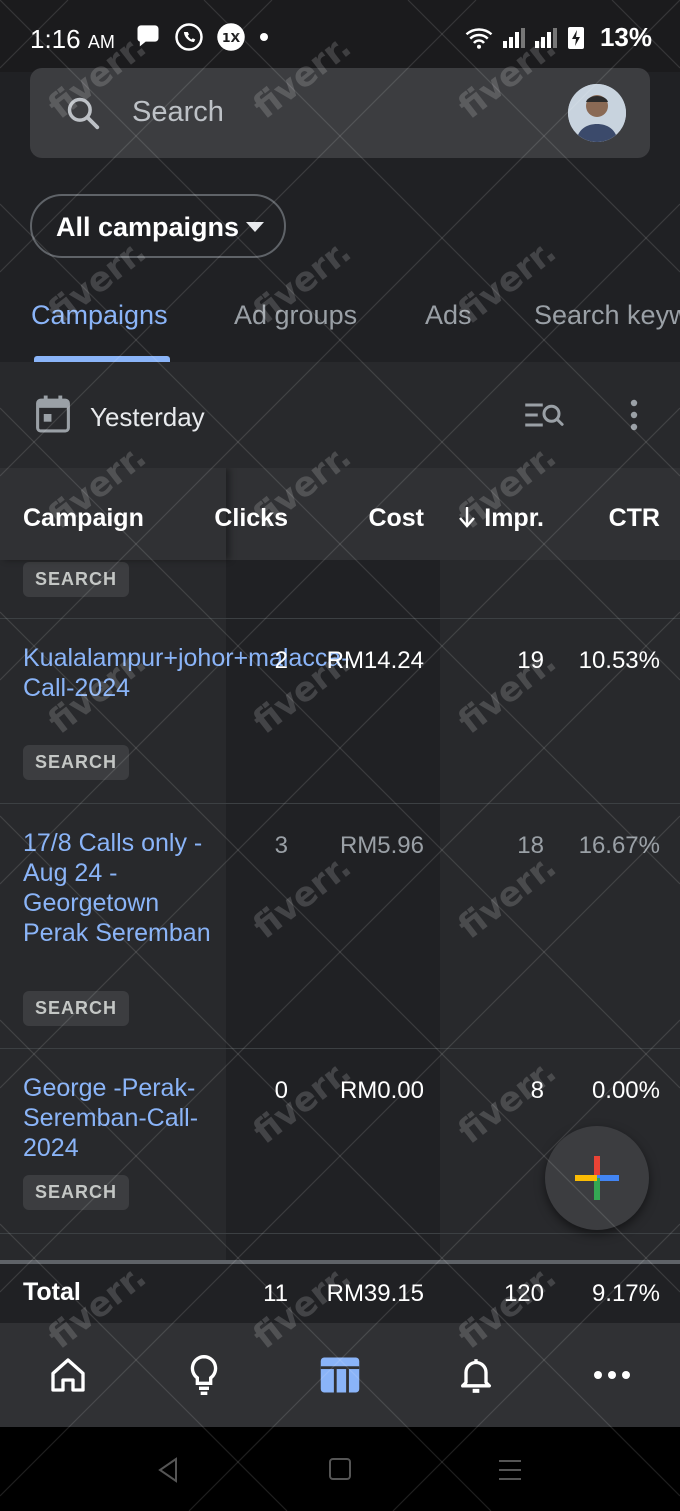  Describe the element at coordinates (148, 227) in the screenshot. I see `campaign-filter-label: All campaigns` at that location.